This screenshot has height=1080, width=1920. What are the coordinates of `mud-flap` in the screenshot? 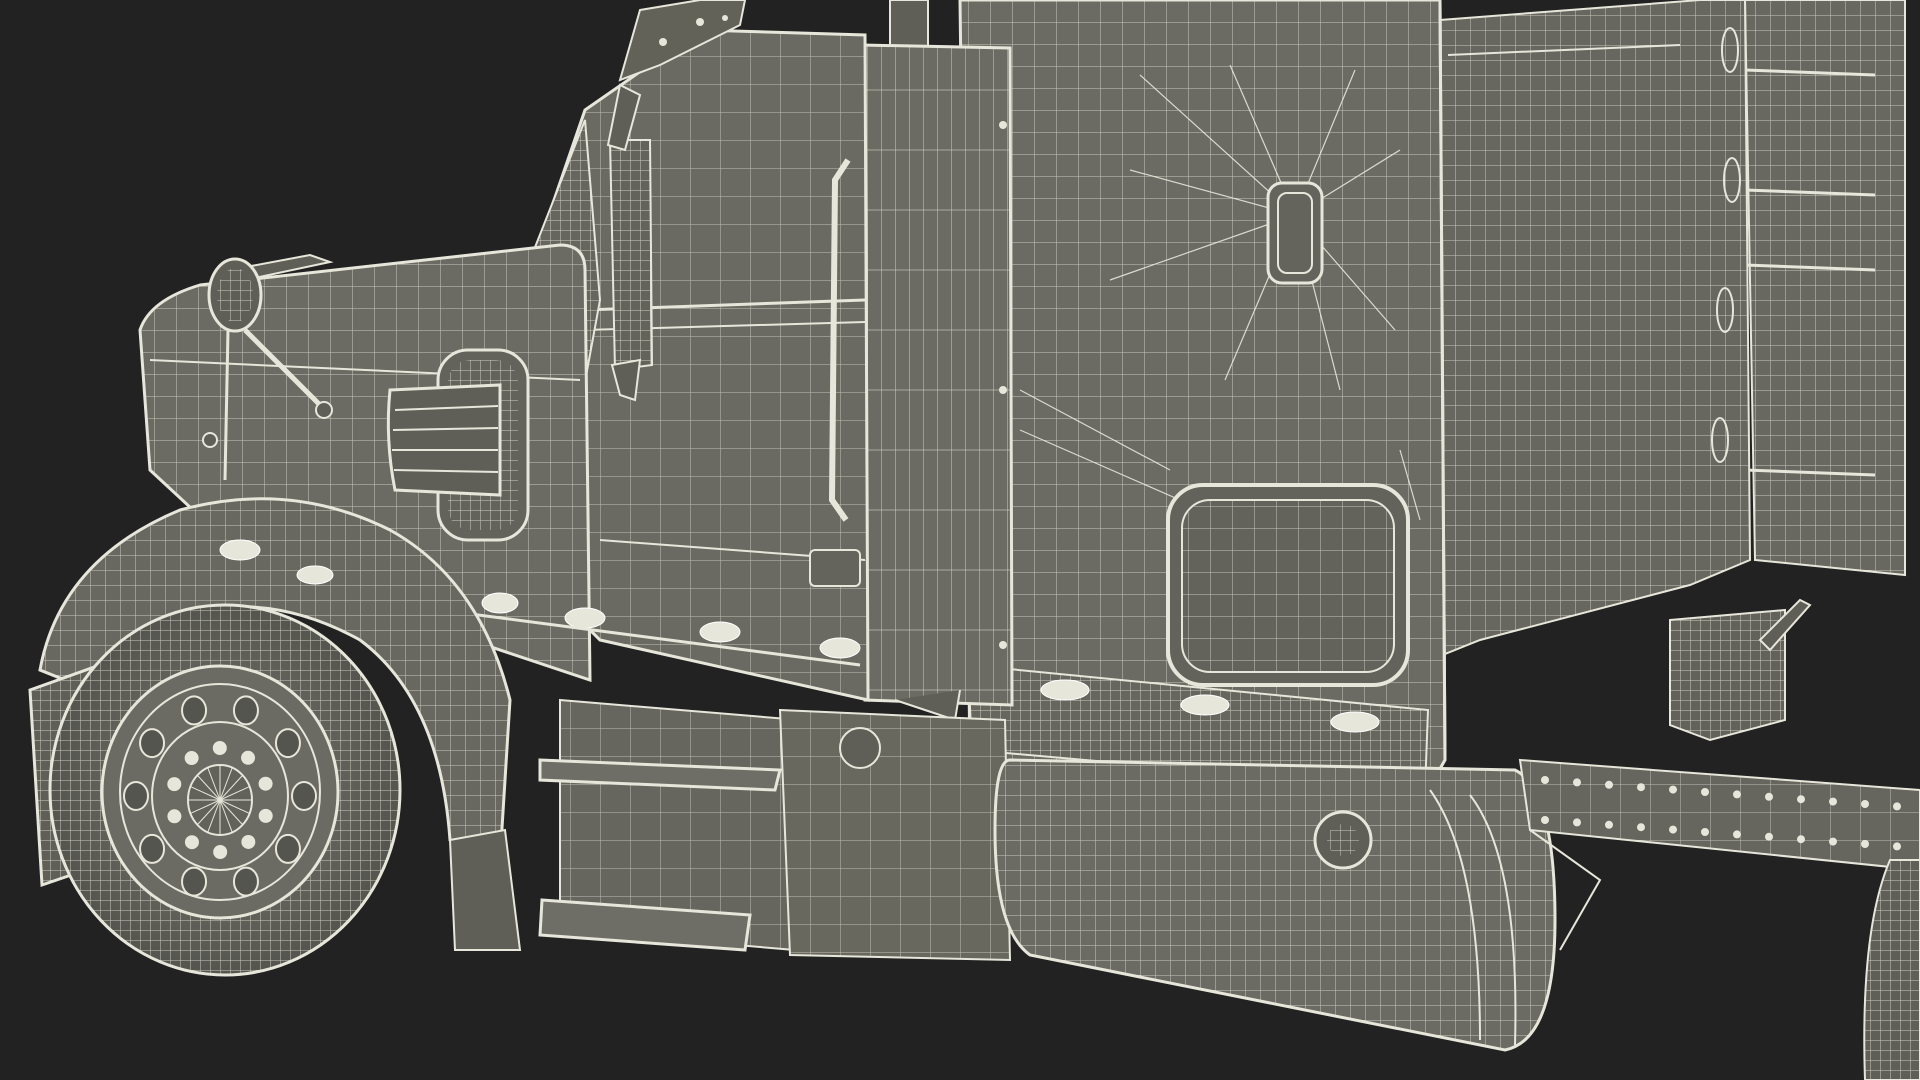 It's located at (485, 889).